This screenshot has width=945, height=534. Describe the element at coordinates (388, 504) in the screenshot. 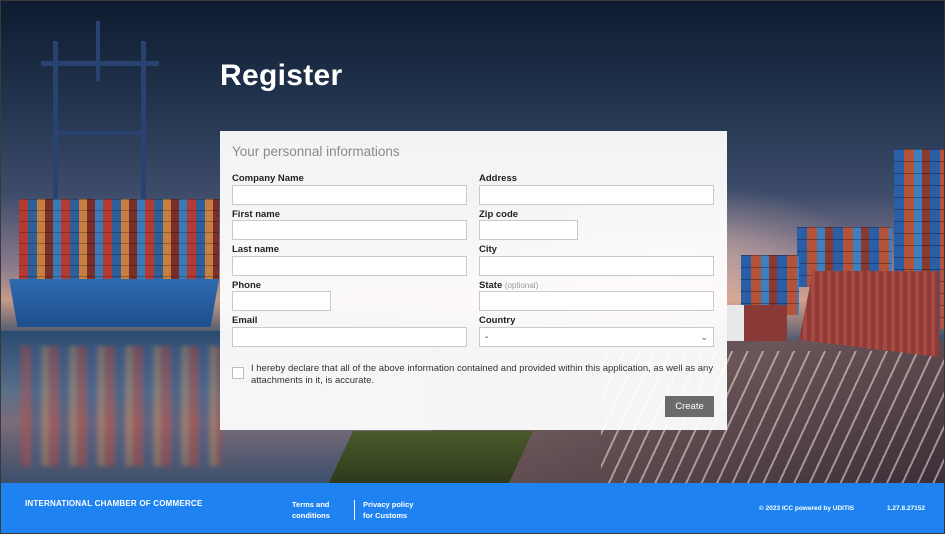

I see `privacy-link-line-1: Privacy policy` at that location.